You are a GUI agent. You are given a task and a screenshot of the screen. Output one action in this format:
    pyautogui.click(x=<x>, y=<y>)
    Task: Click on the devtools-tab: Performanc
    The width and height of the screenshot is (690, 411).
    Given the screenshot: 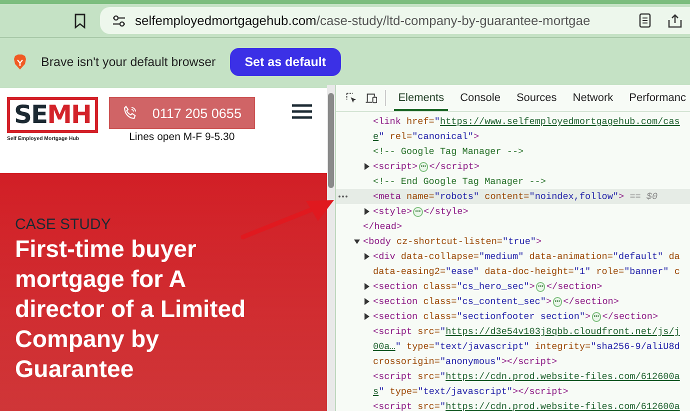 What is the action you would take?
    pyautogui.click(x=657, y=98)
    